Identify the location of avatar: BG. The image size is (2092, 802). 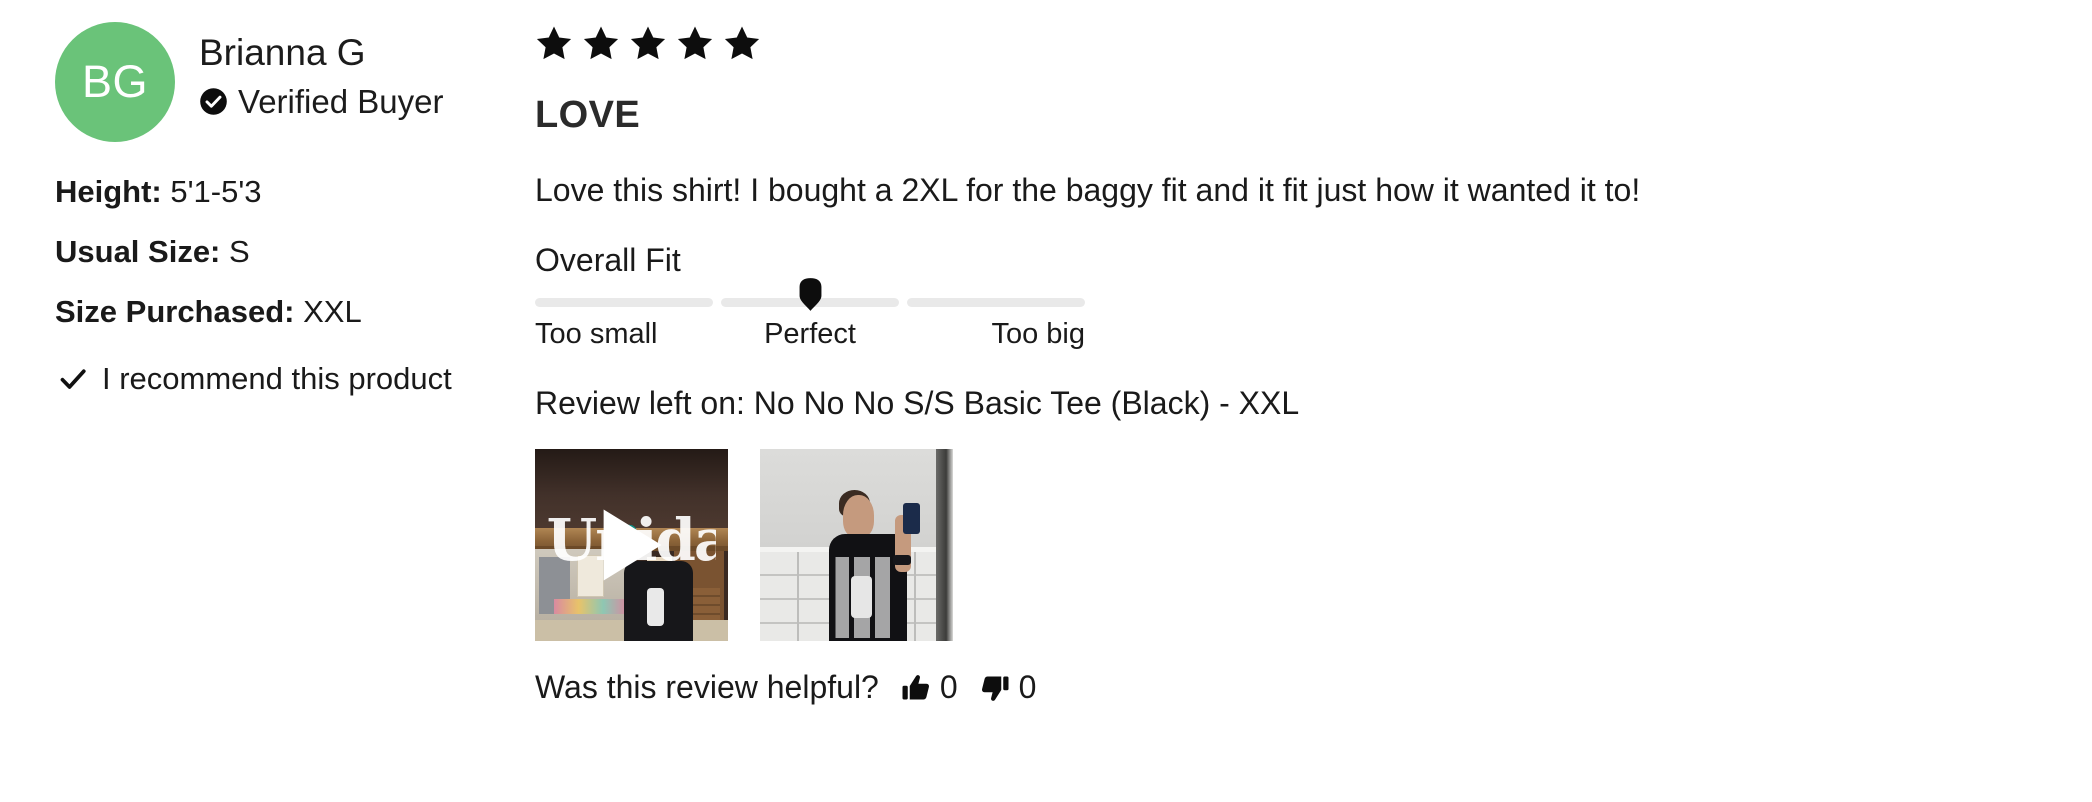
(115, 82).